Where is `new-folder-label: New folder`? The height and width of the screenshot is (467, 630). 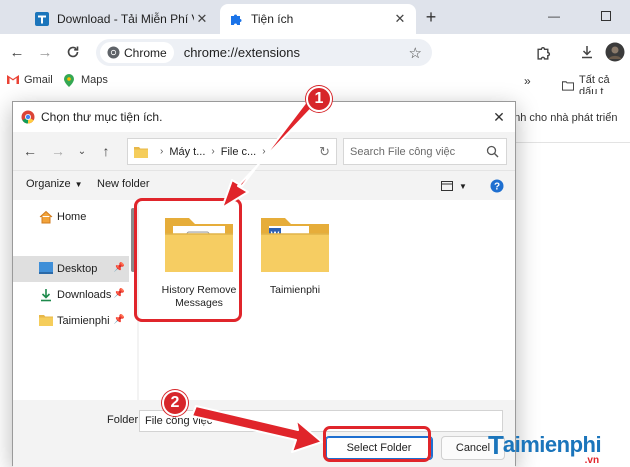
new-folder-label: New folder is located at coordinates (123, 184).